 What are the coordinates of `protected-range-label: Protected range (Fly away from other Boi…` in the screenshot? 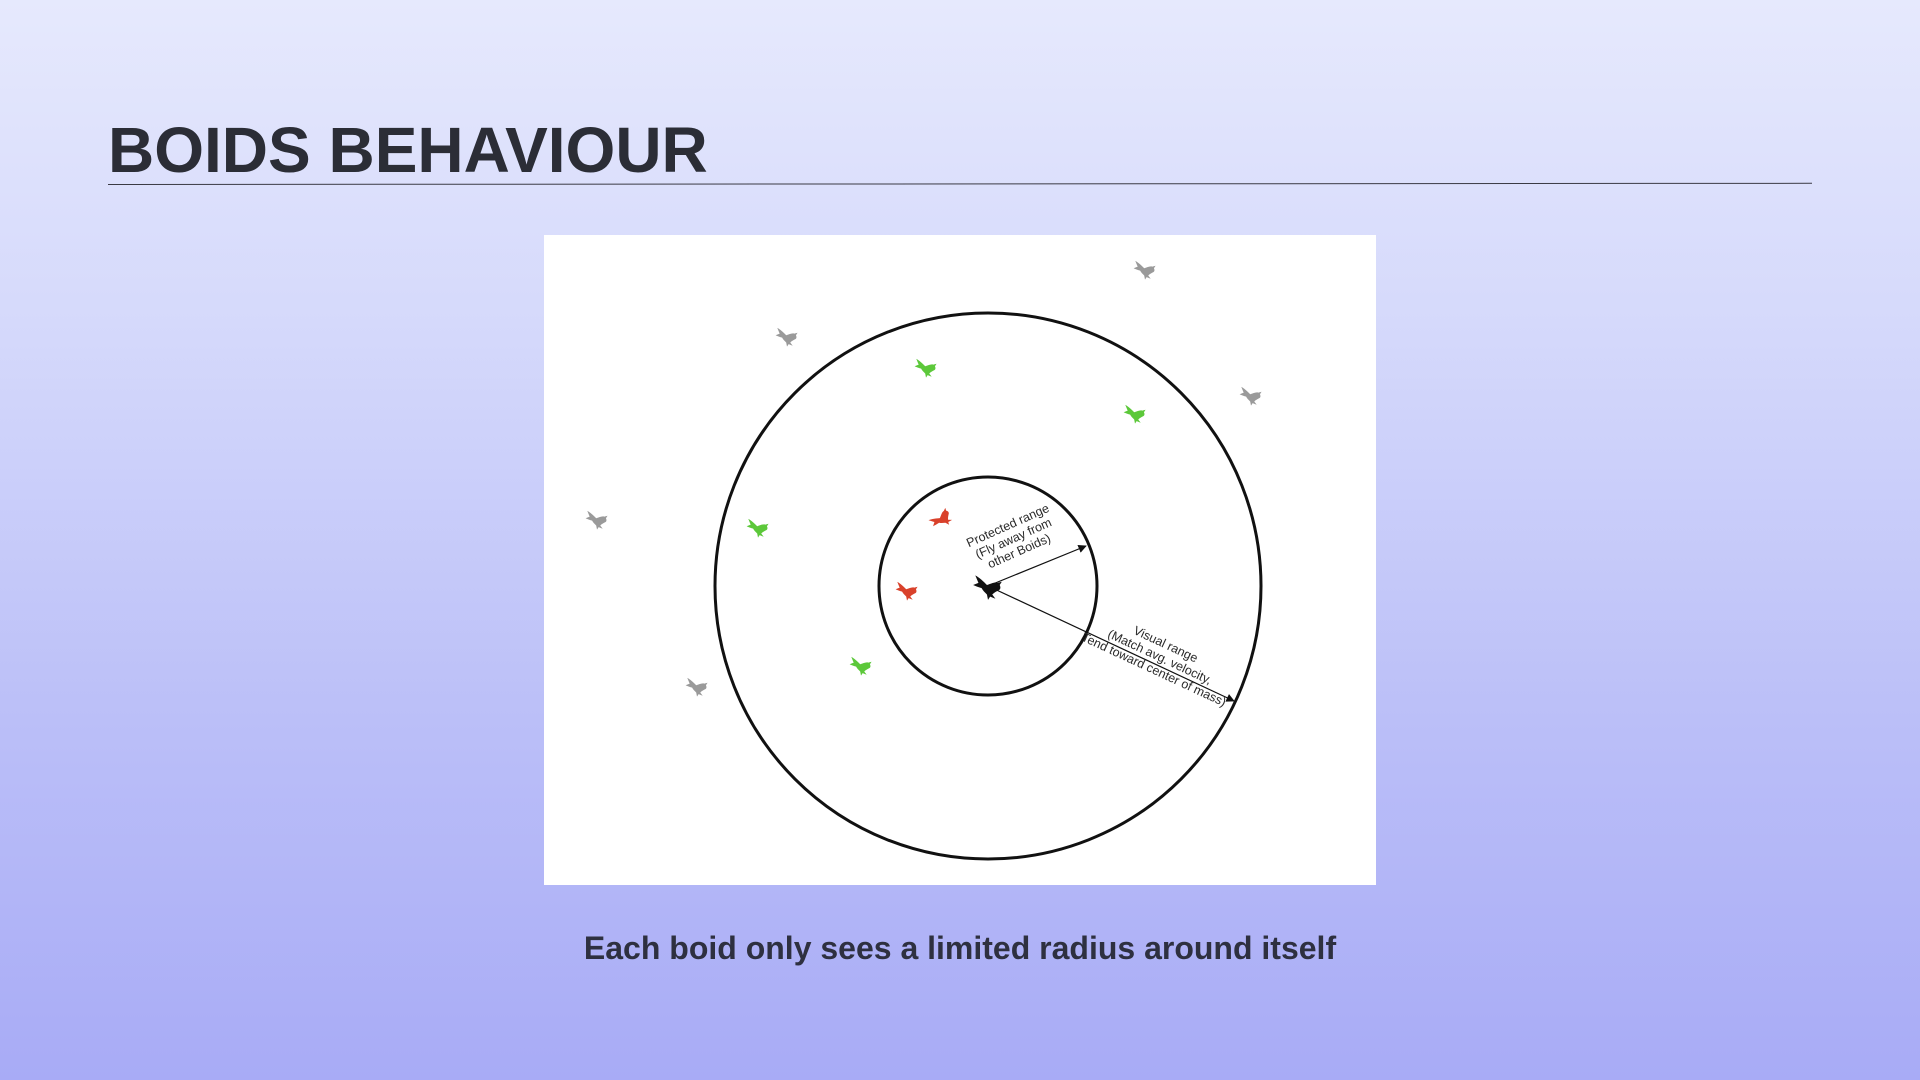 It's located at (1008, 536).